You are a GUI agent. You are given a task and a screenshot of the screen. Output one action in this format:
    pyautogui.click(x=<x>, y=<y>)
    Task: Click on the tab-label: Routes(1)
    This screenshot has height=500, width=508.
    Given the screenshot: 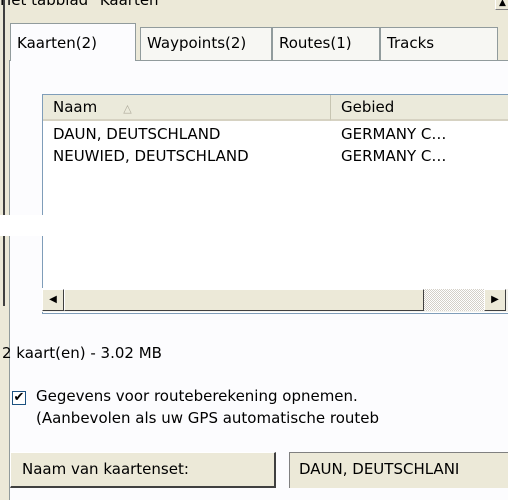 What is the action you would take?
    pyautogui.click(x=315, y=43)
    